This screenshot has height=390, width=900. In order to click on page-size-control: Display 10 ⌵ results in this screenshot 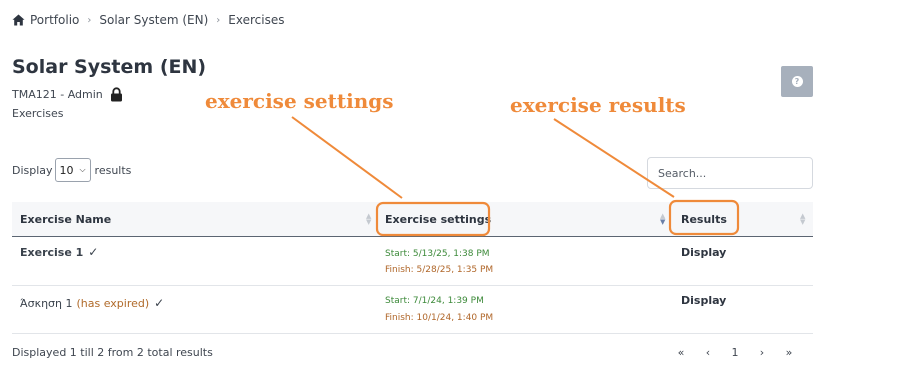, I will do `click(71, 170)`.